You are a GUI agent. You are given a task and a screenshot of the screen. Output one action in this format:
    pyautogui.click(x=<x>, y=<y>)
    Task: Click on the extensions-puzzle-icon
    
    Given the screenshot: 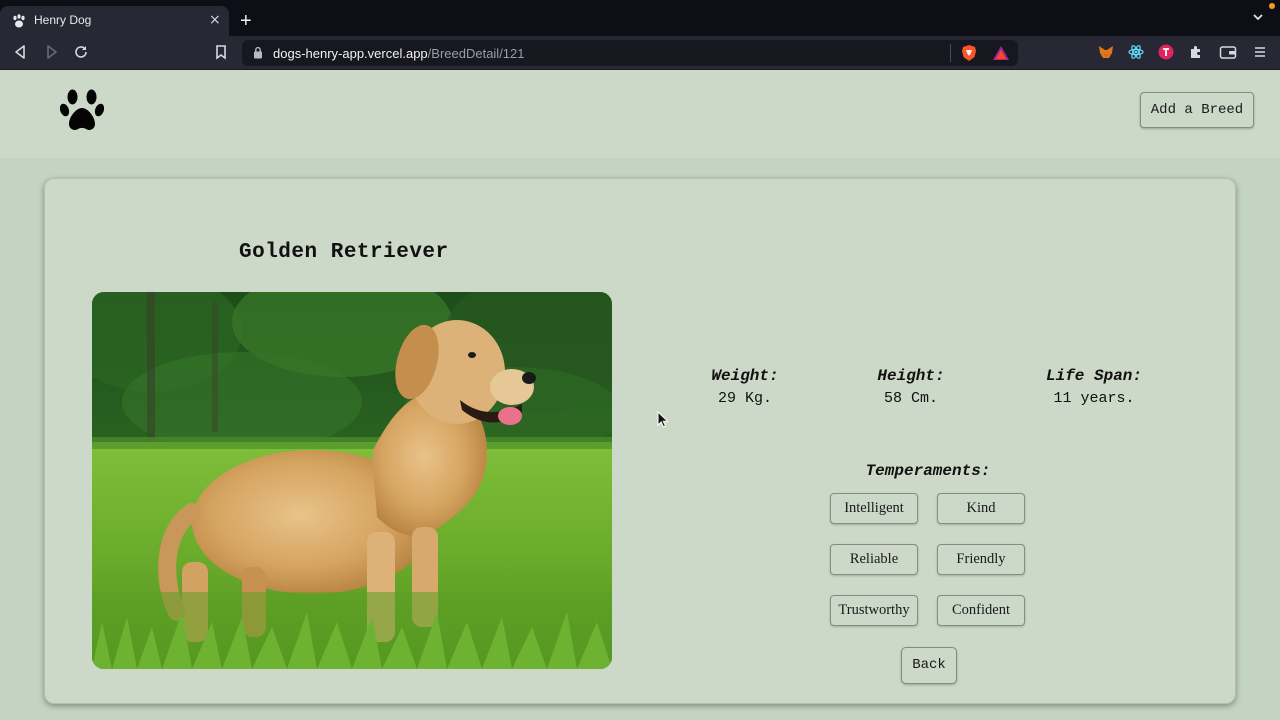 What is the action you would take?
    pyautogui.click(x=1196, y=52)
    